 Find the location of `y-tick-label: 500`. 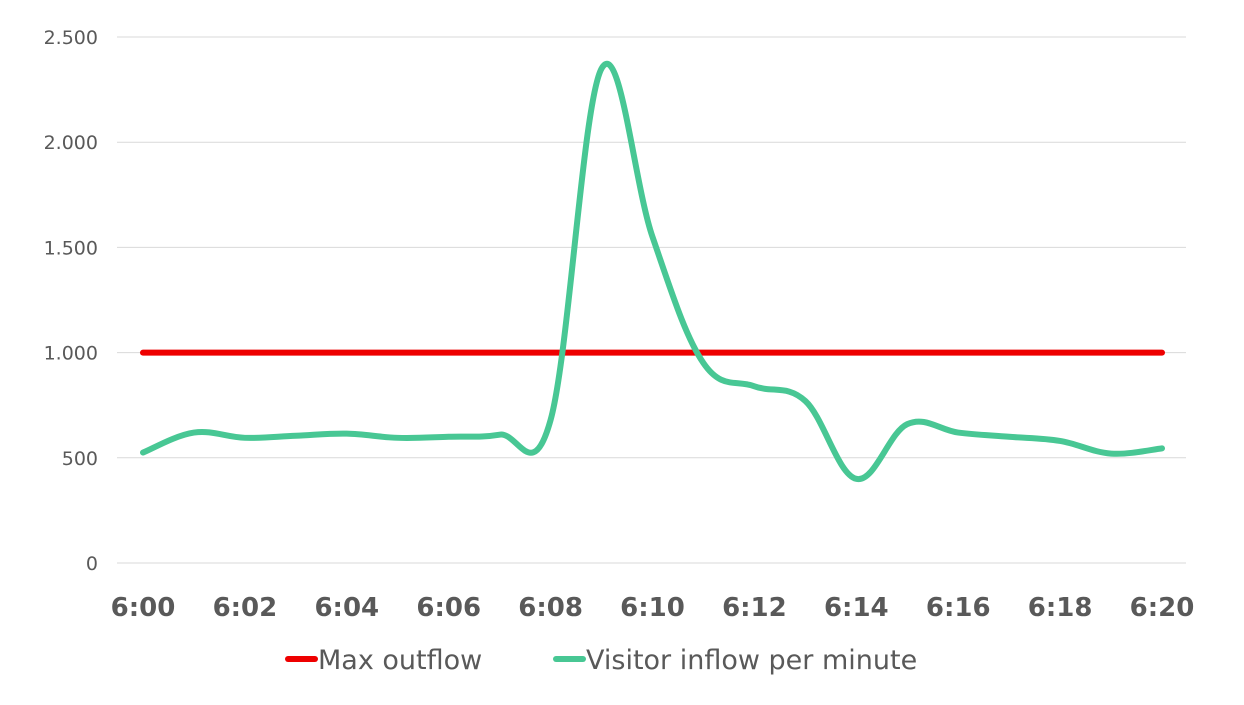

y-tick-label: 500 is located at coordinates (80, 459).